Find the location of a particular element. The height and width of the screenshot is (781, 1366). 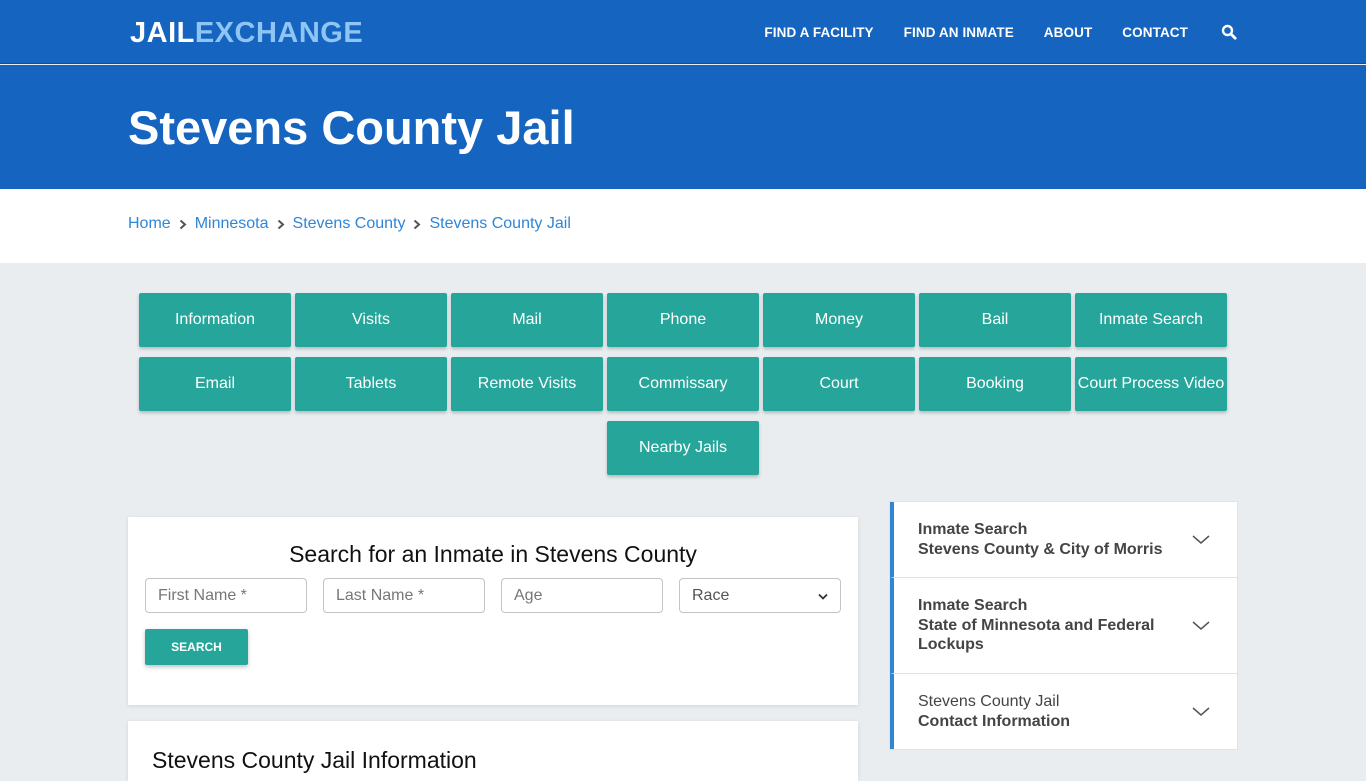

tile-remote-visits: Remote Visits is located at coordinates (527, 384).